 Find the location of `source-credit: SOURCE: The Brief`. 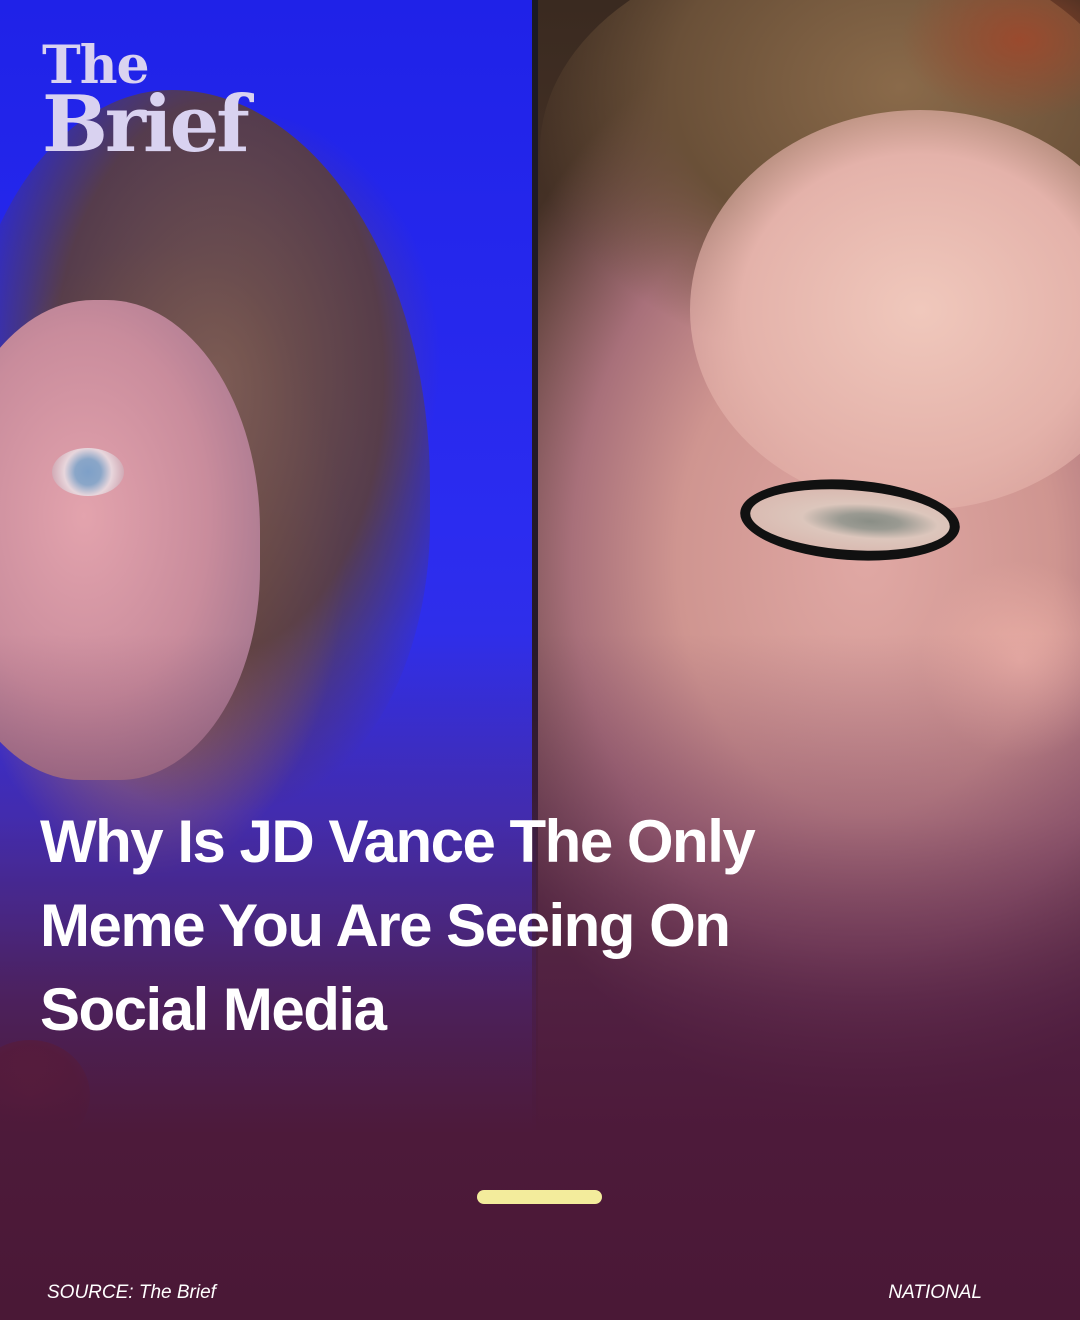

source-credit: SOURCE: The Brief is located at coordinates (131, 1292).